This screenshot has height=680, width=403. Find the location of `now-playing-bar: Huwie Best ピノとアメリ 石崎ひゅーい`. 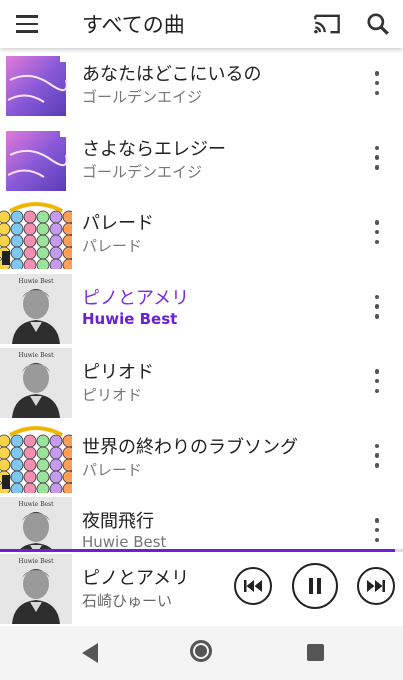

now-playing-bar: Huwie Best ピノとアメリ 石崎ひゅーい is located at coordinates (201, 589).